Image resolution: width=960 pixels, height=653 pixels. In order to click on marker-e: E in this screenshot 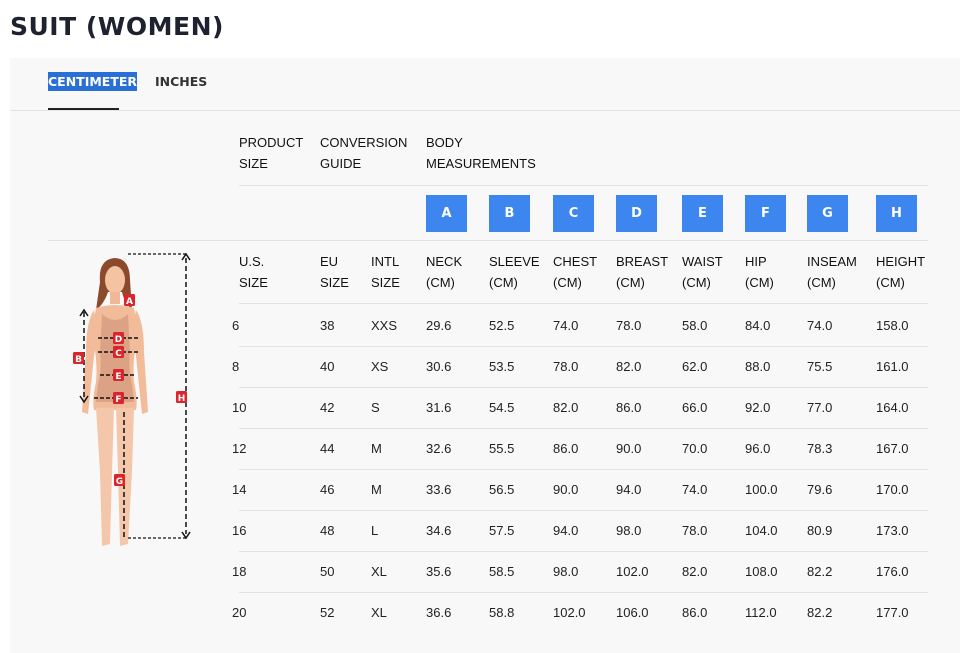, I will do `click(118, 375)`.